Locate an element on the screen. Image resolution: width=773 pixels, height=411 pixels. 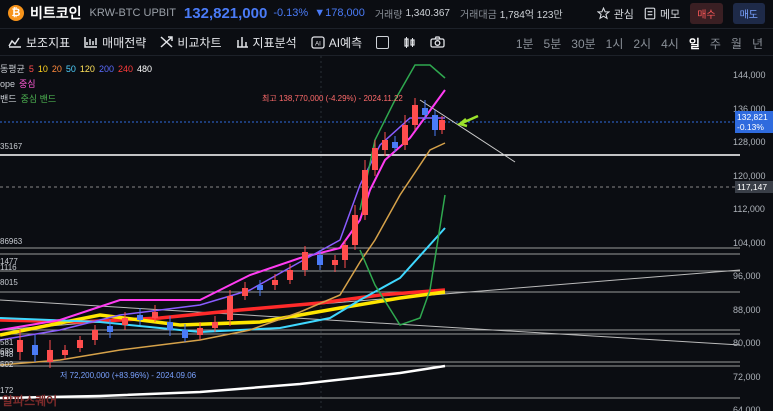
analysis-label: 지표분석 is located at coordinates (274, 42).